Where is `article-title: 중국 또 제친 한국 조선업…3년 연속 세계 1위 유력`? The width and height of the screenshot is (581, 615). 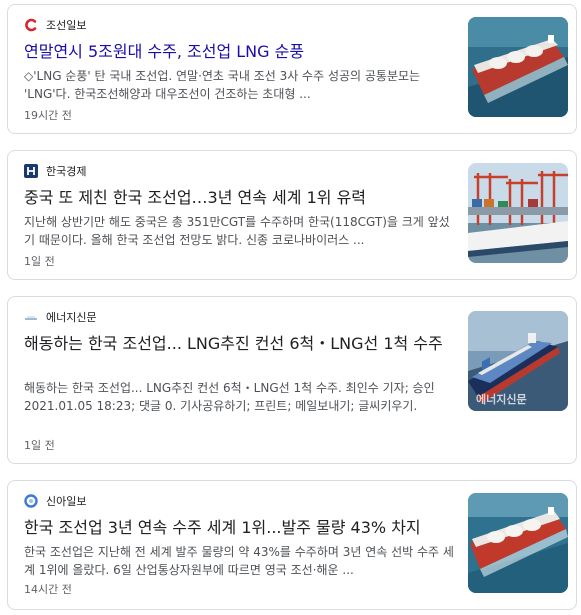
article-title: 중국 또 제친 한국 조선업…3년 연속 세계 1위 유력 is located at coordinates (239, 198).